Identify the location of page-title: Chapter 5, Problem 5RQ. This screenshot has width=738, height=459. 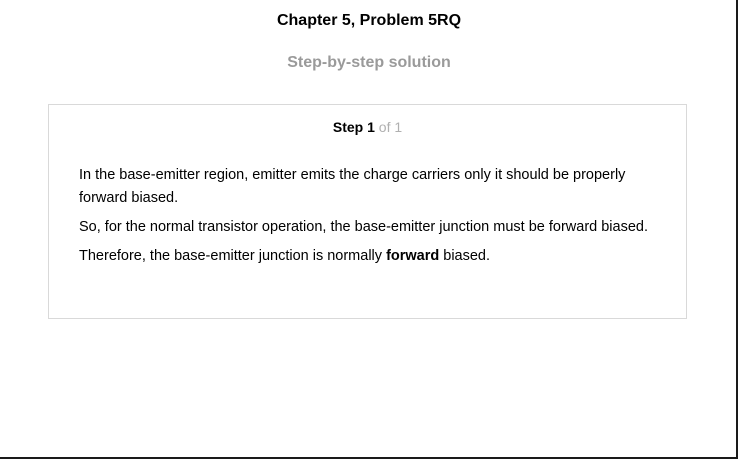
(369, 20).